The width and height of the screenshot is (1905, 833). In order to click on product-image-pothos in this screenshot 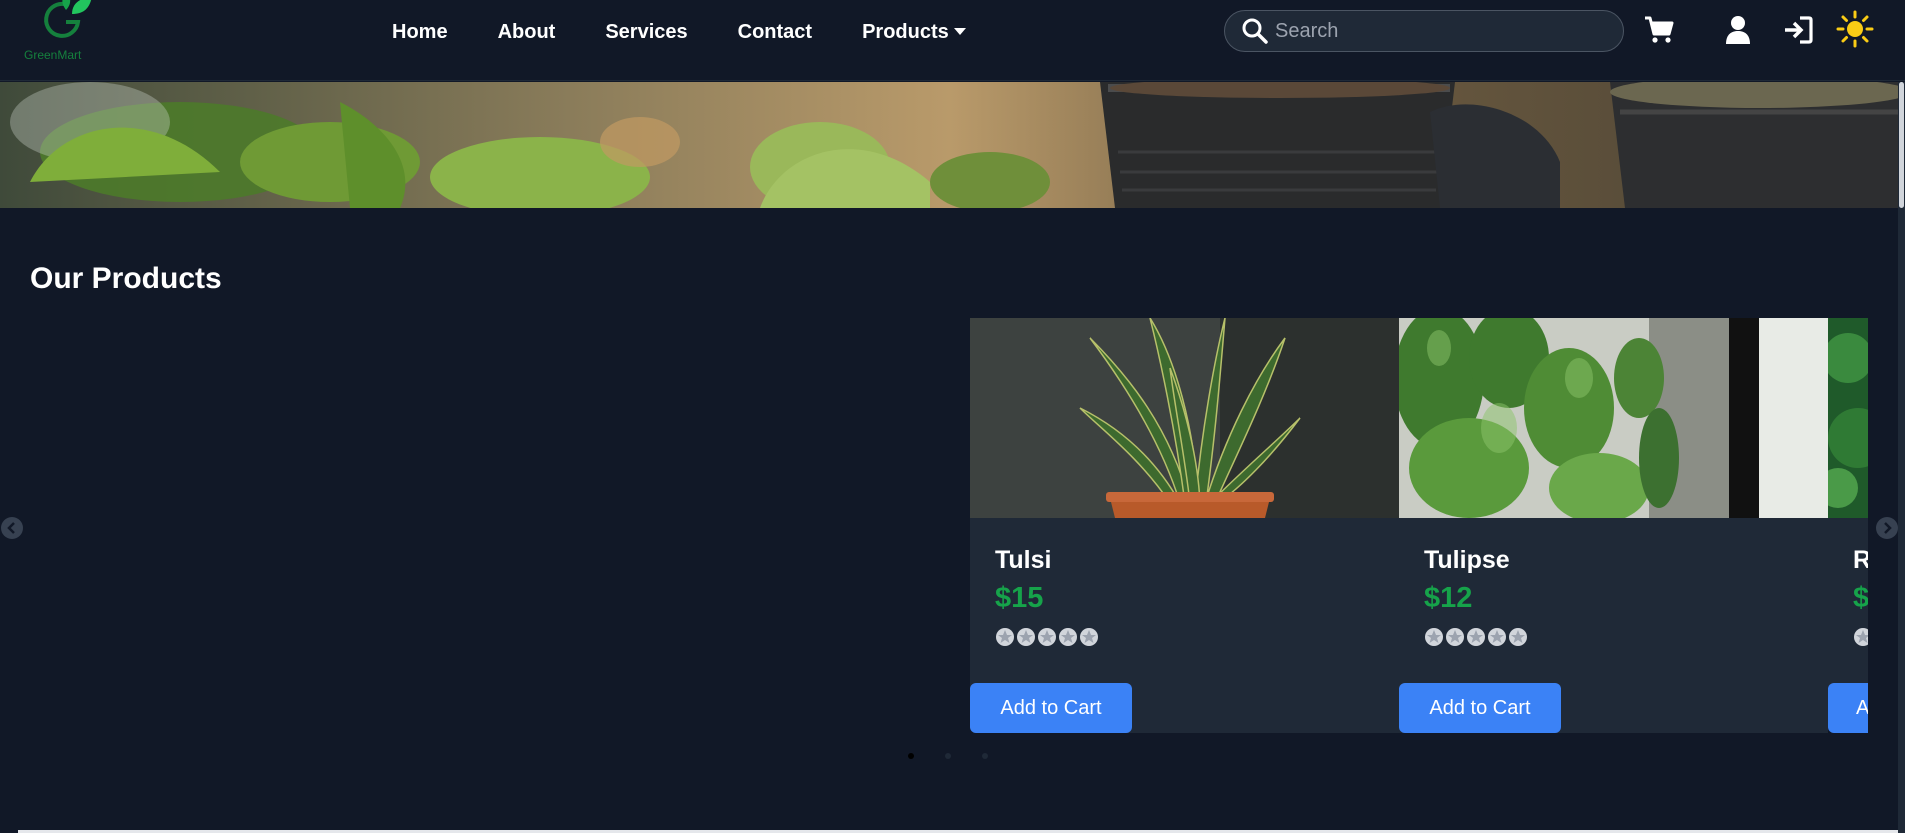, I will do `click(1613, 418)`.